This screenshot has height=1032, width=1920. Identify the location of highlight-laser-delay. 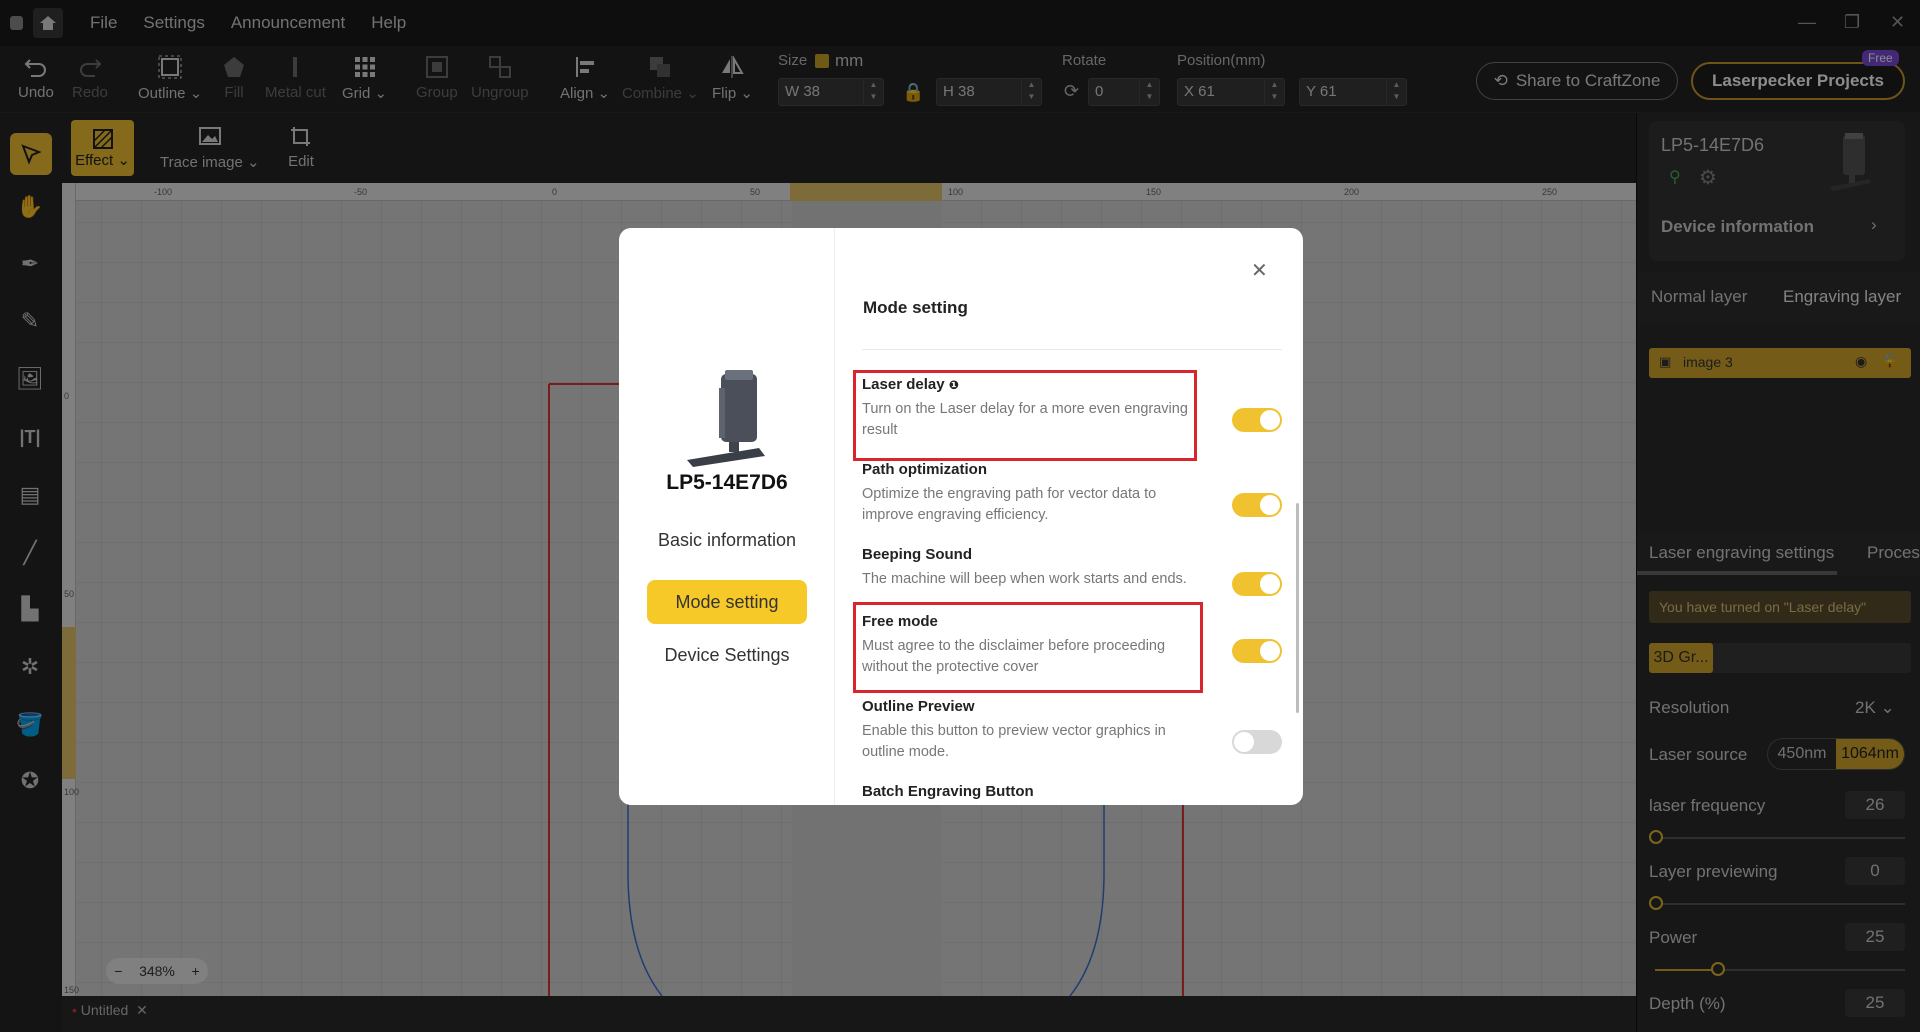
(1025, 415).